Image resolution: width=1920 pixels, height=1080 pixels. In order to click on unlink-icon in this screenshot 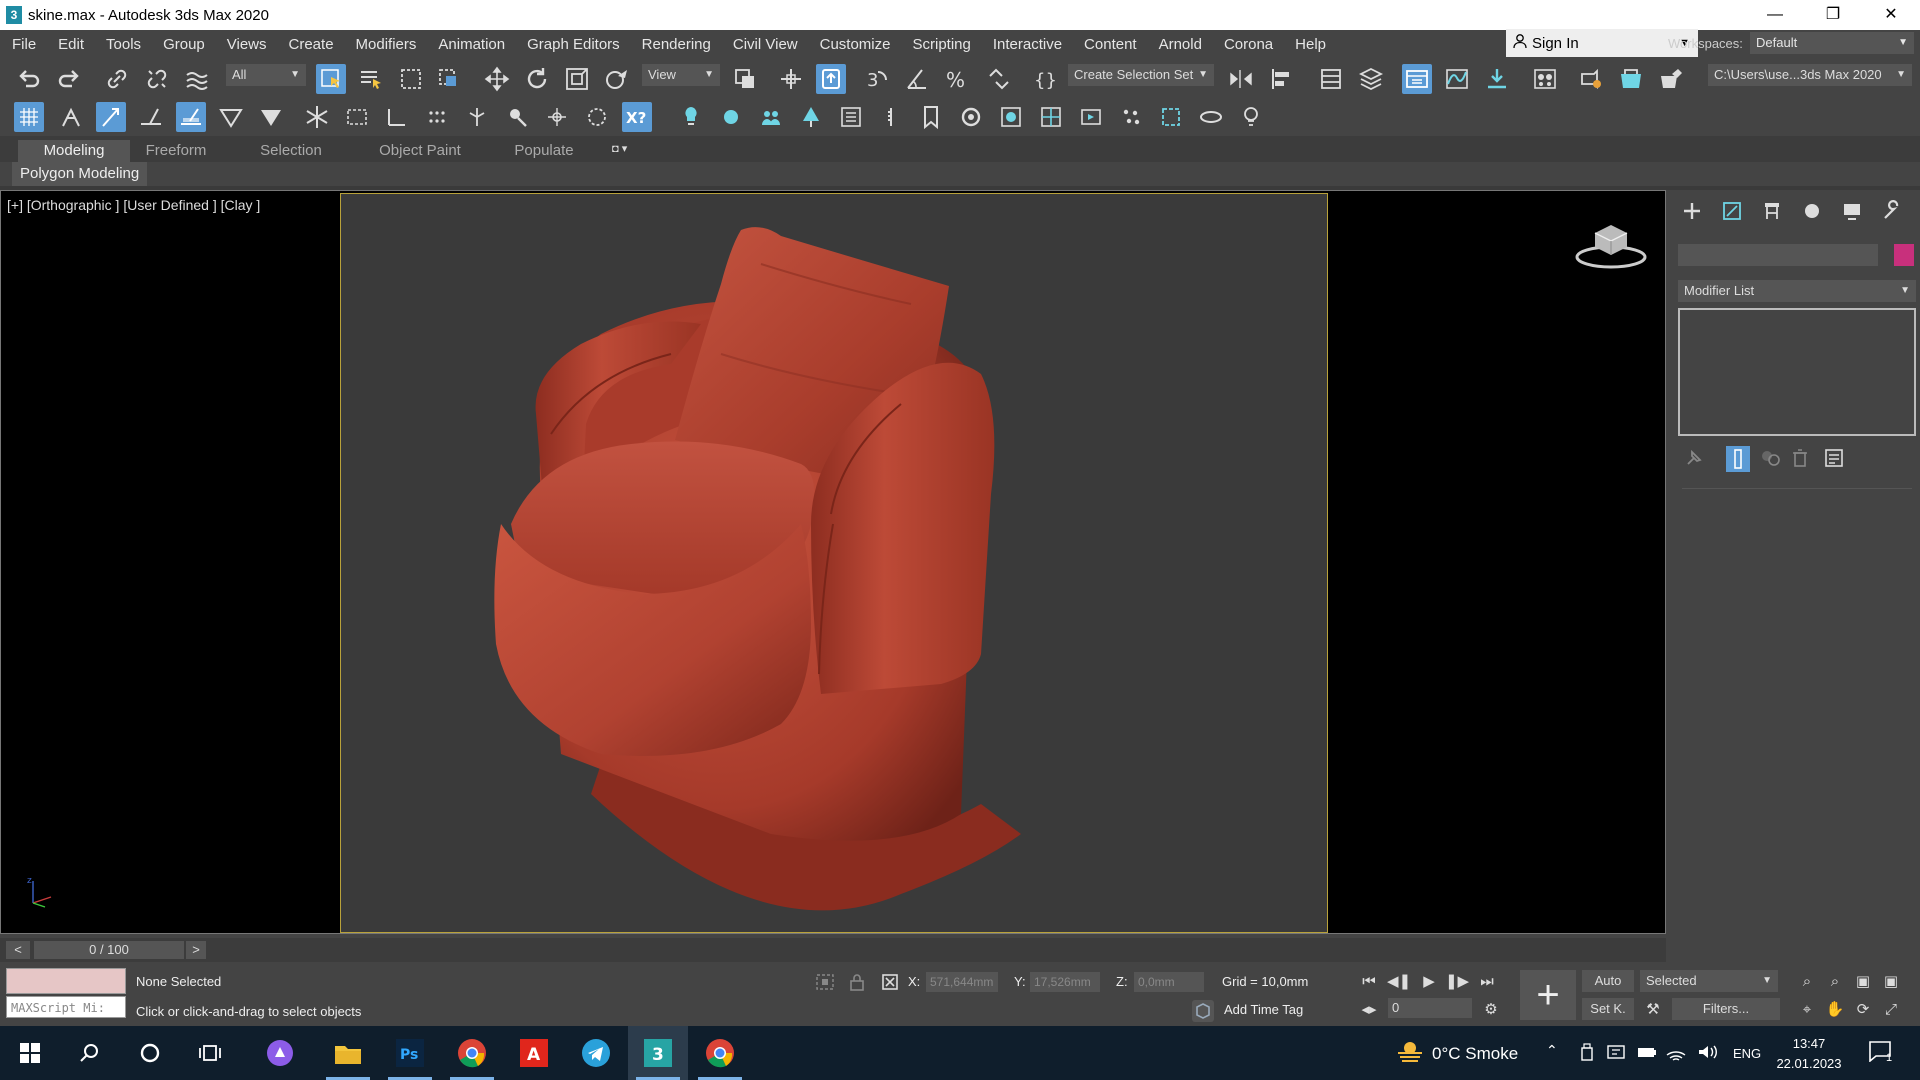, I will do `click(157, 79)`.